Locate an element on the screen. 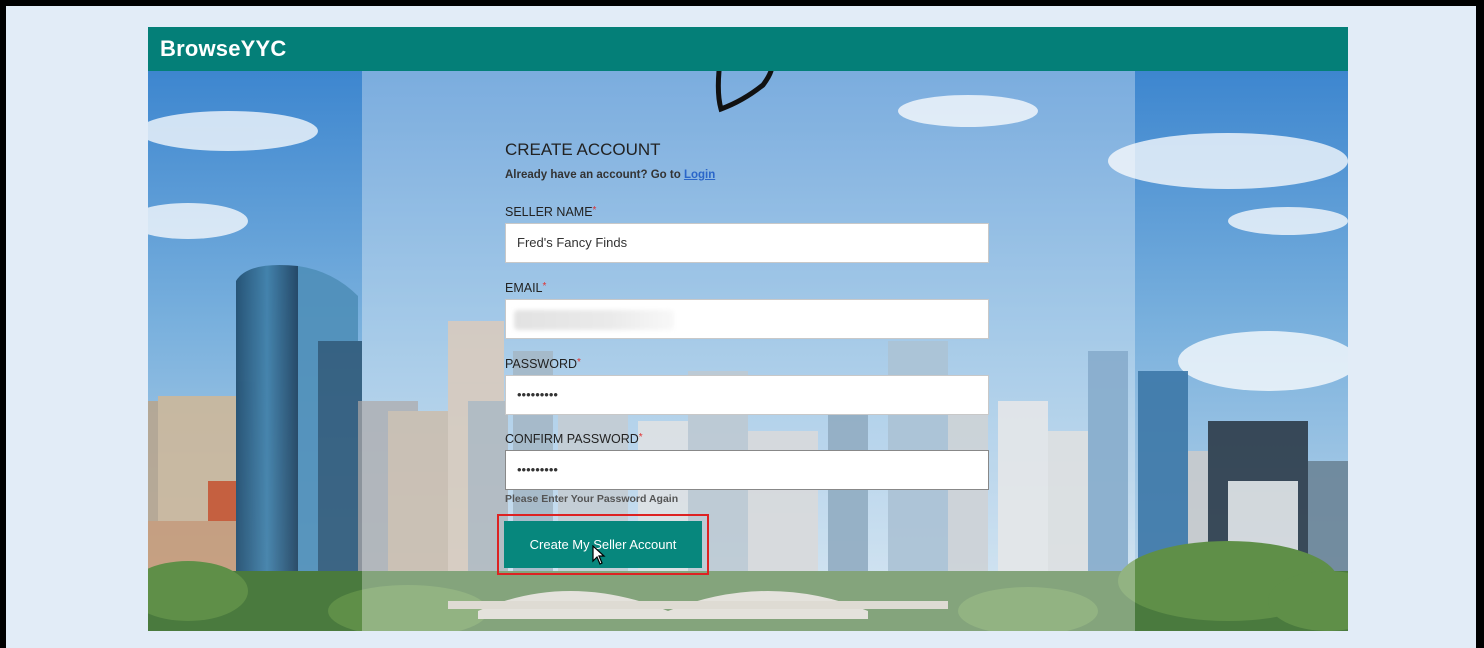  confirm-password-label-text: CONFIRM PASSWORD is located at coordinates (572, 439).